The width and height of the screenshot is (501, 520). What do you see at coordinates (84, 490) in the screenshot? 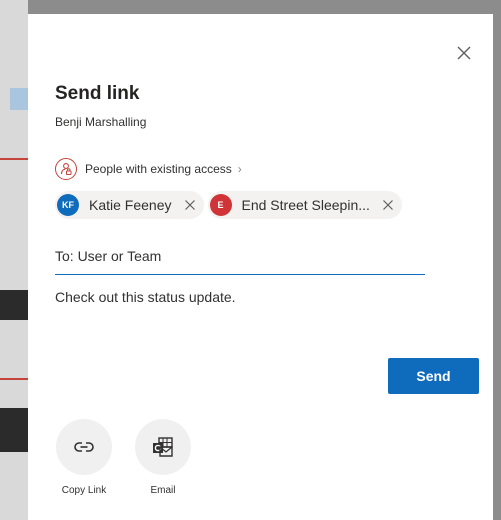
I see `copy-link-label: Copy Link` at bounding box center [84, 490].